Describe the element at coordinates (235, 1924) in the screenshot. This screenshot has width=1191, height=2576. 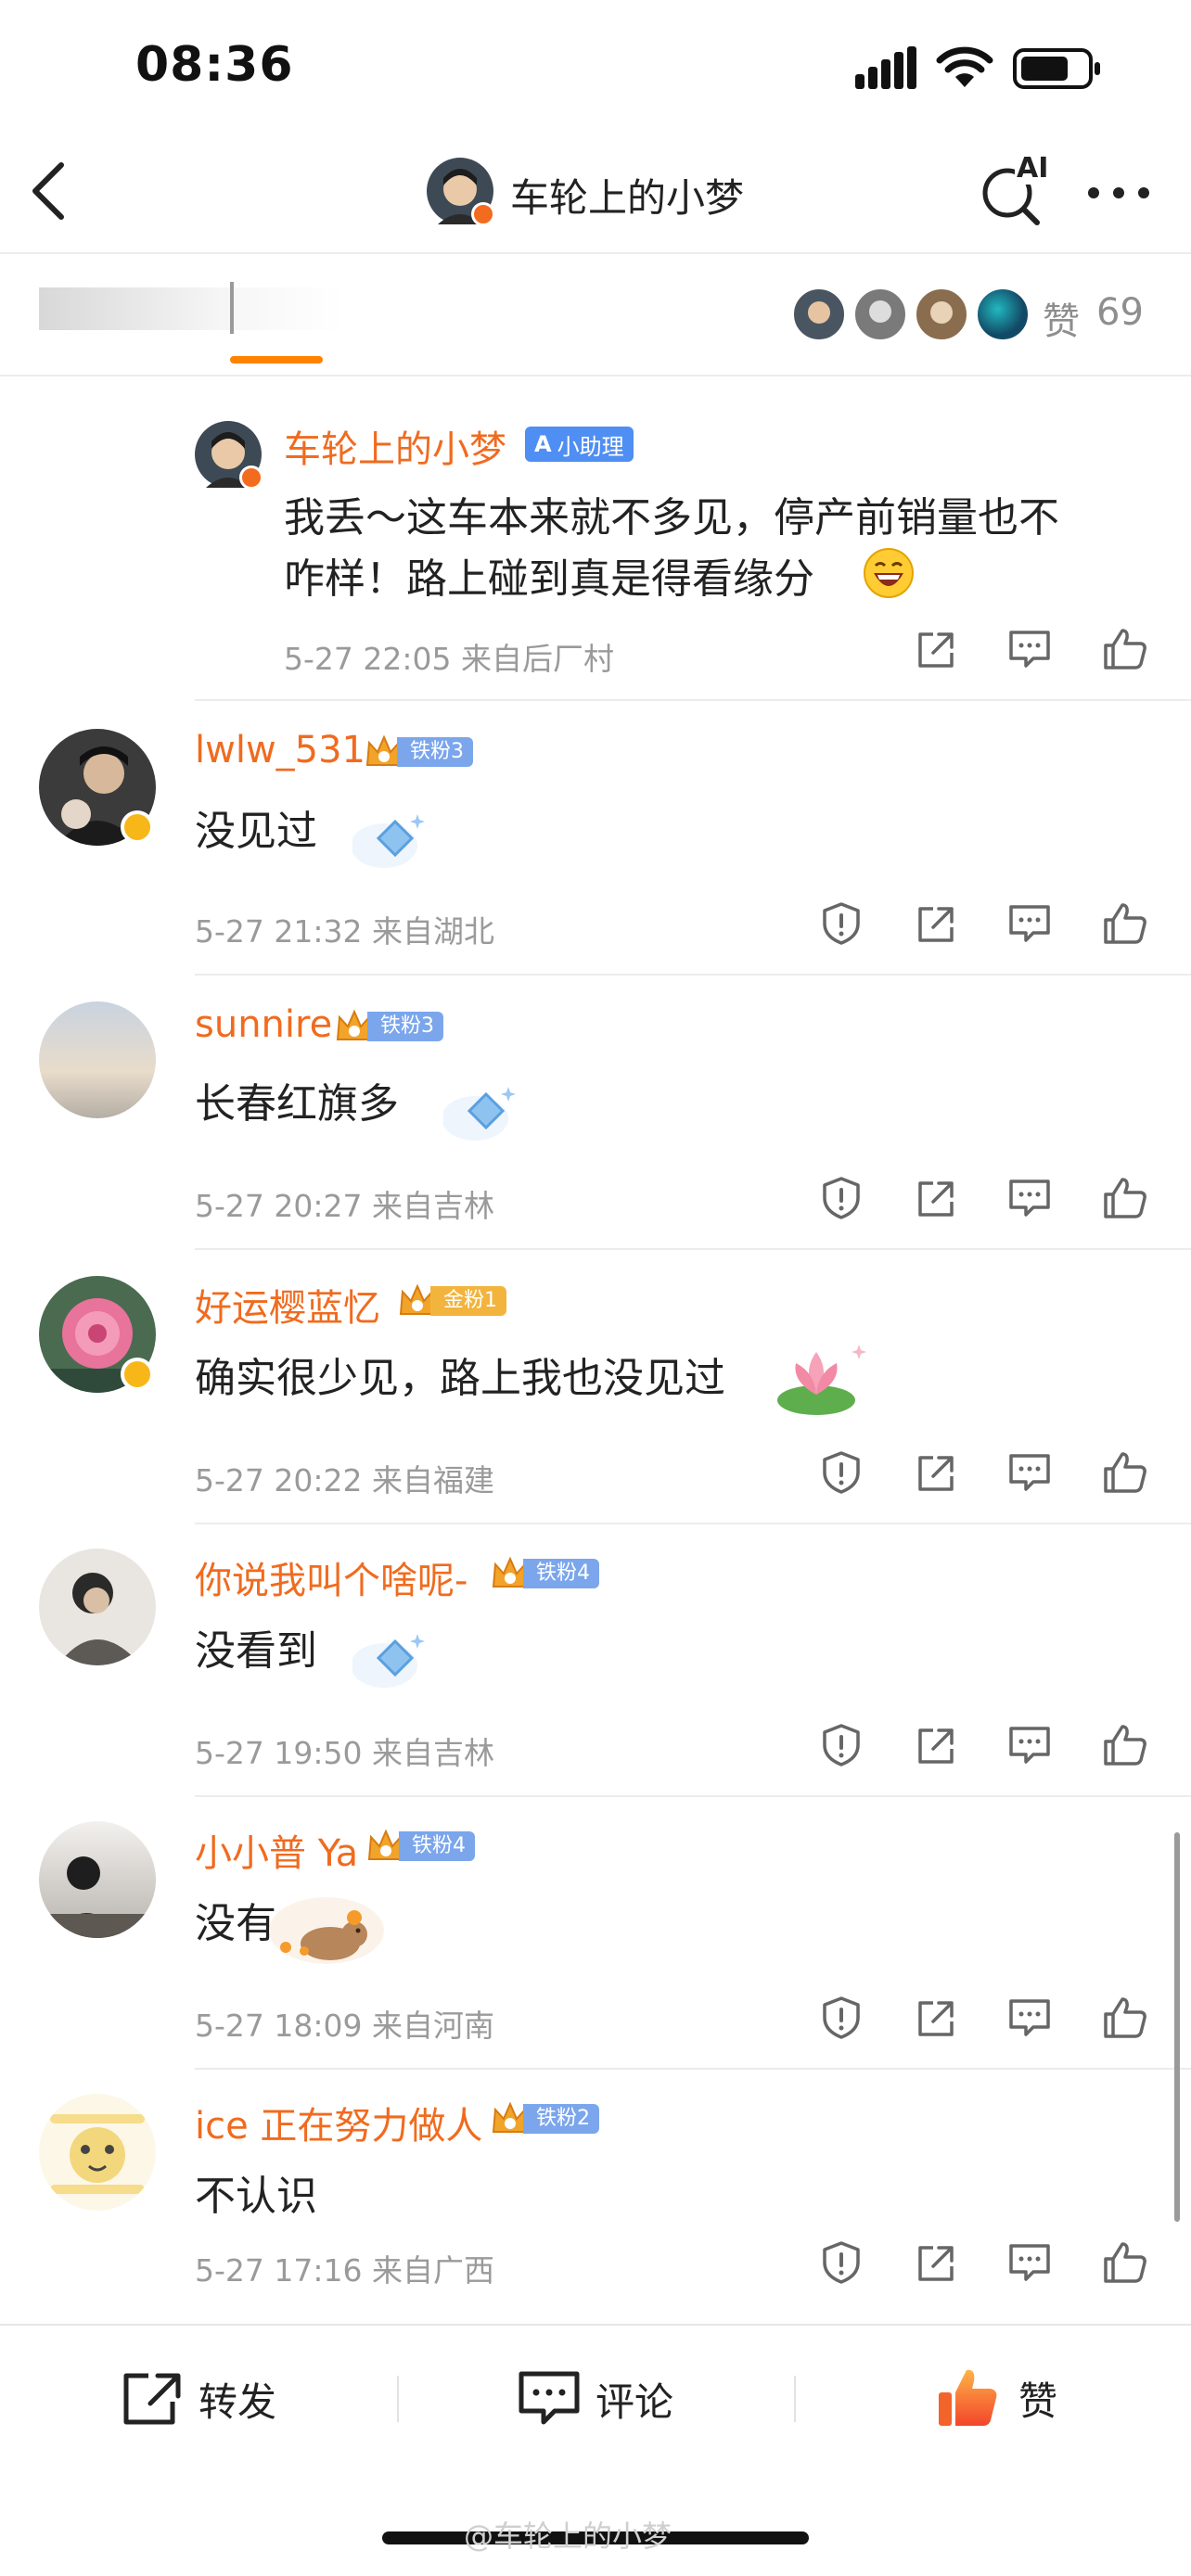
I see `comment-text: 没有` at that location.